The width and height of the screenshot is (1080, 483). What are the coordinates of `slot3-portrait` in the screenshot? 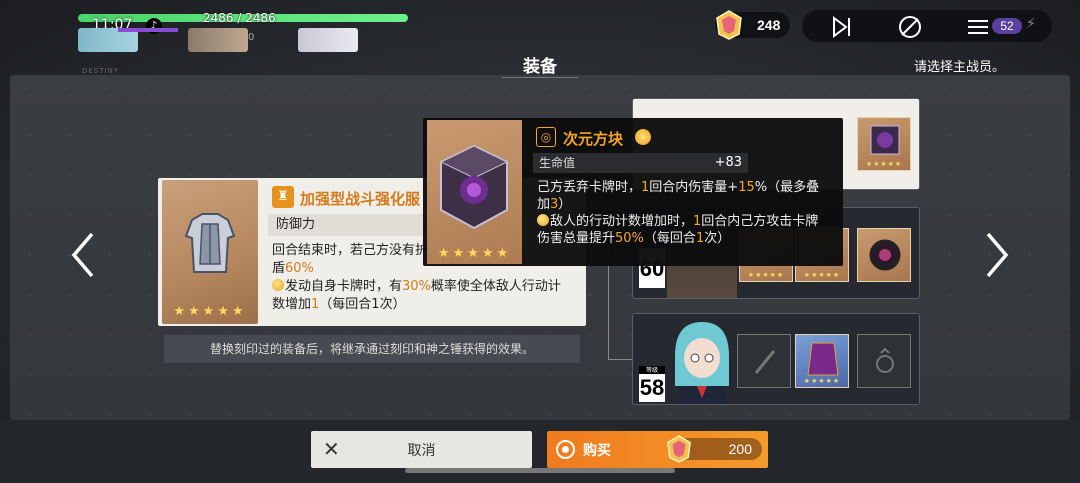 It's located at (702, 360).